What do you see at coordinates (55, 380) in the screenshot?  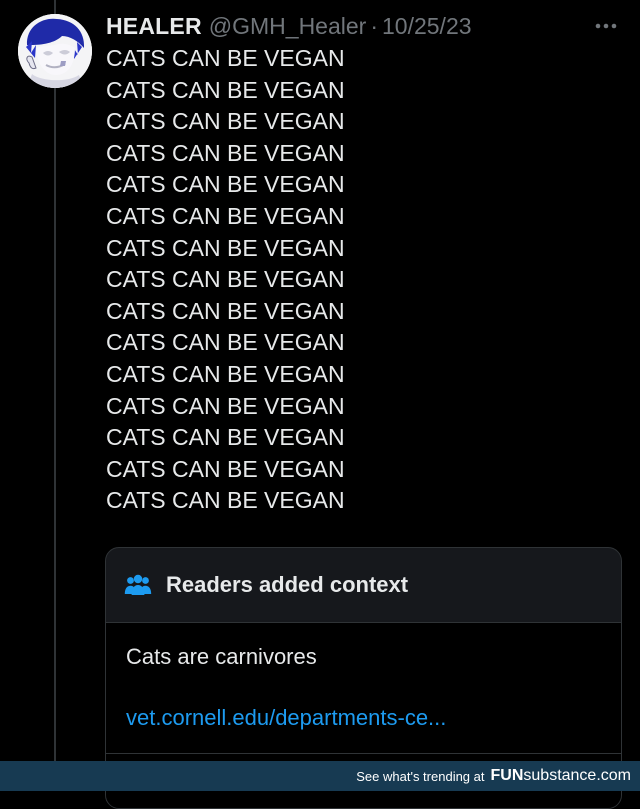 I see `thread-line` at bounding box center [55, 380].